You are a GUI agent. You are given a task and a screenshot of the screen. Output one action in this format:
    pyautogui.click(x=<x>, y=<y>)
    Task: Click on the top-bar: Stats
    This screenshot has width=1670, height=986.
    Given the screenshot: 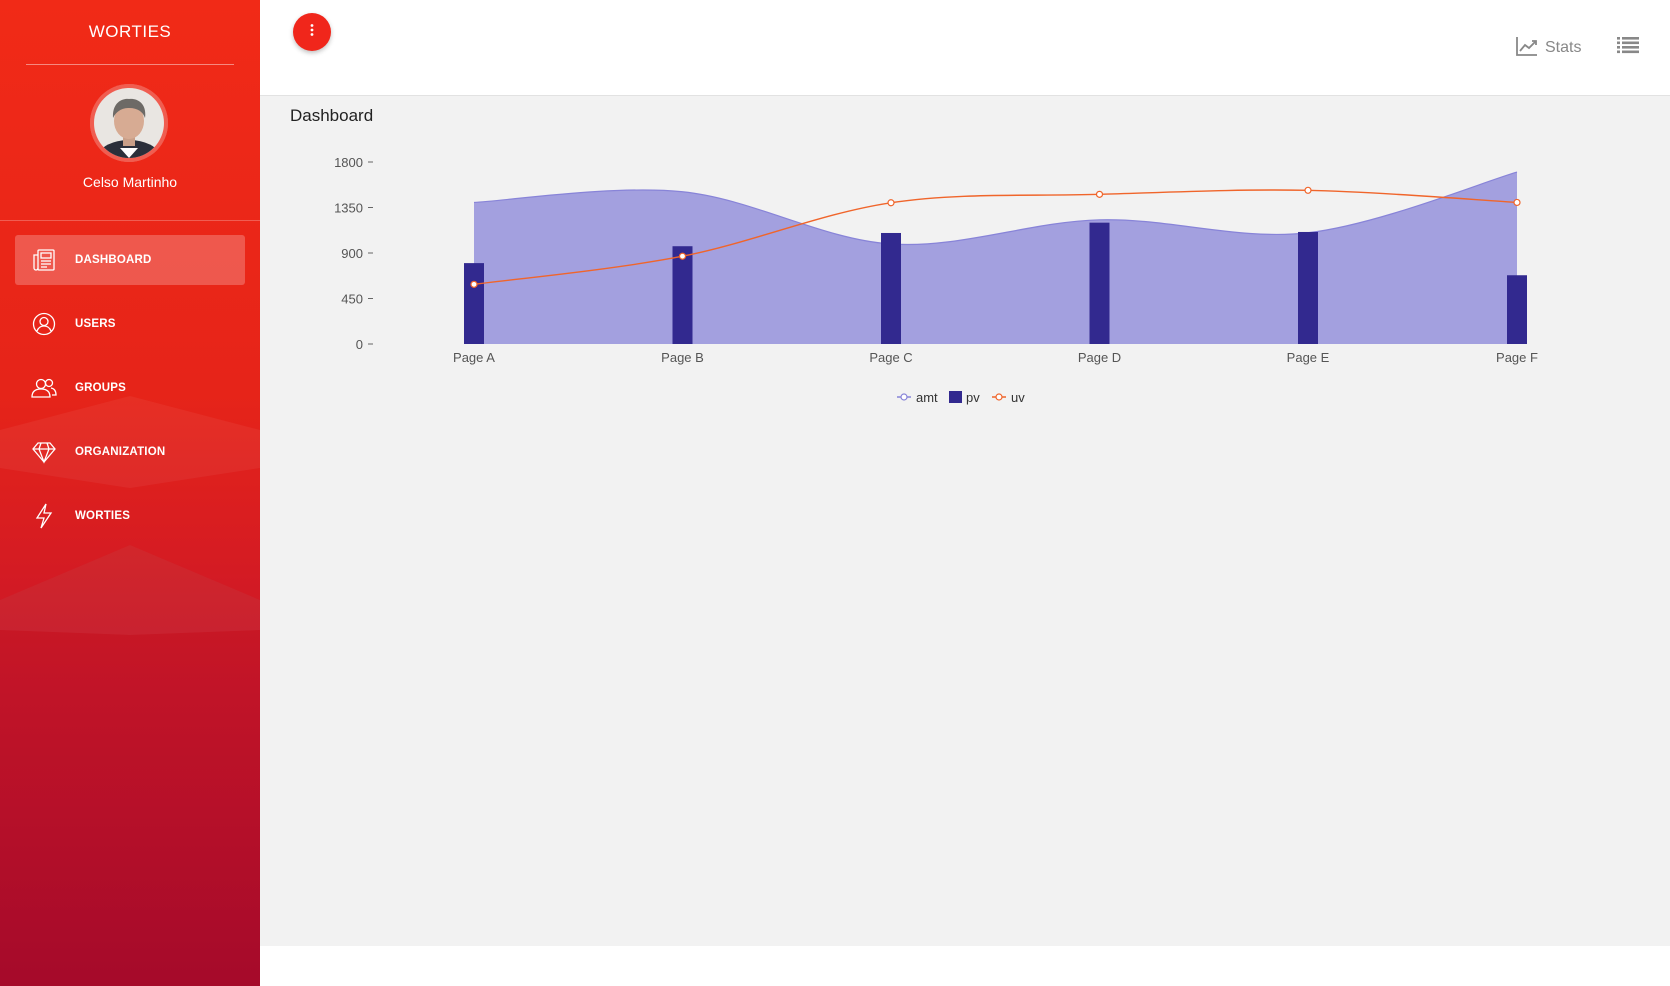 What is the action you would take?
    pyautogui.click(x=965, y=48)
    